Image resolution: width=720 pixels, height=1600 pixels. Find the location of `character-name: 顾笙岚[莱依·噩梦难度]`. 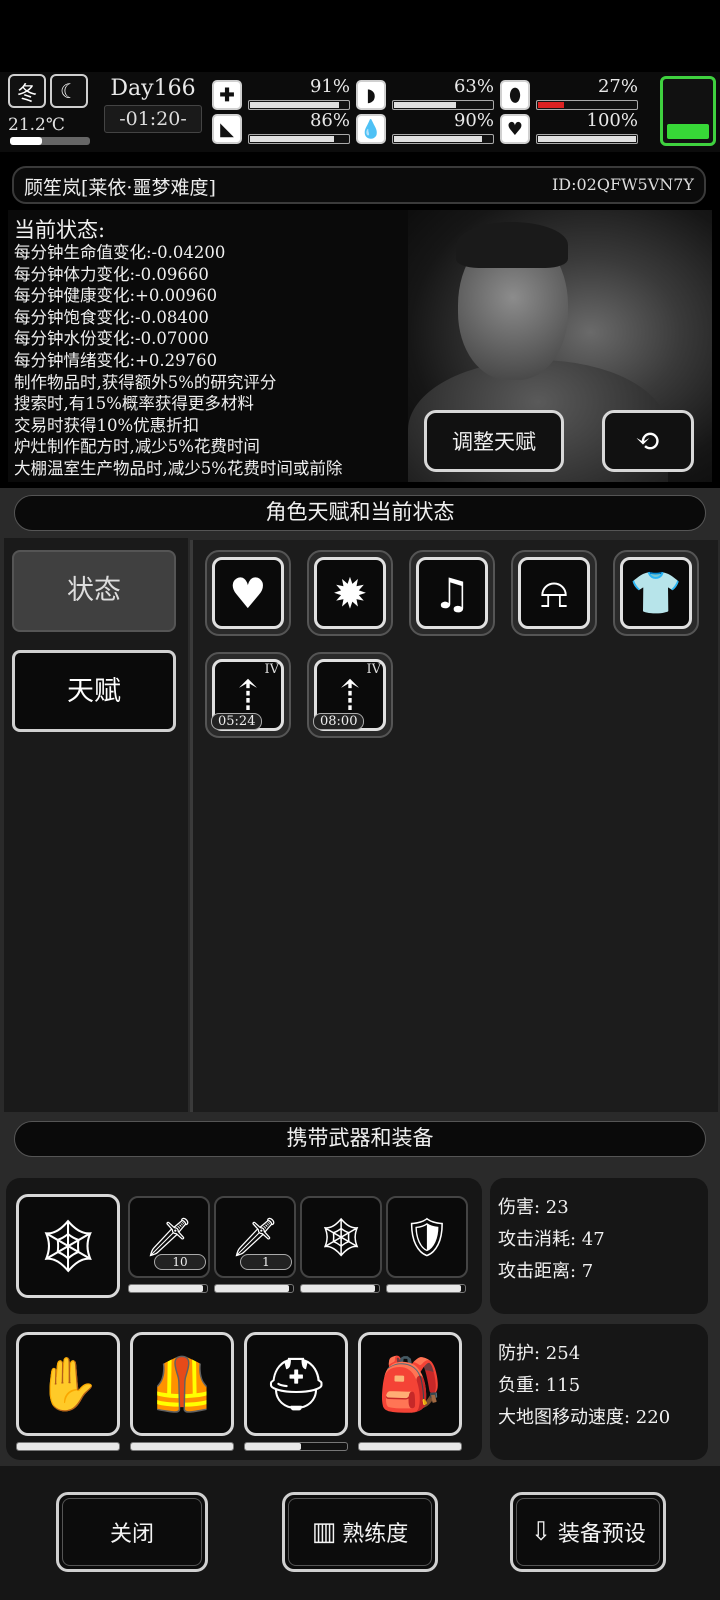

character-name: 顾笙岚[莱依·噩梦难度] is located at coordinates (120, 188).